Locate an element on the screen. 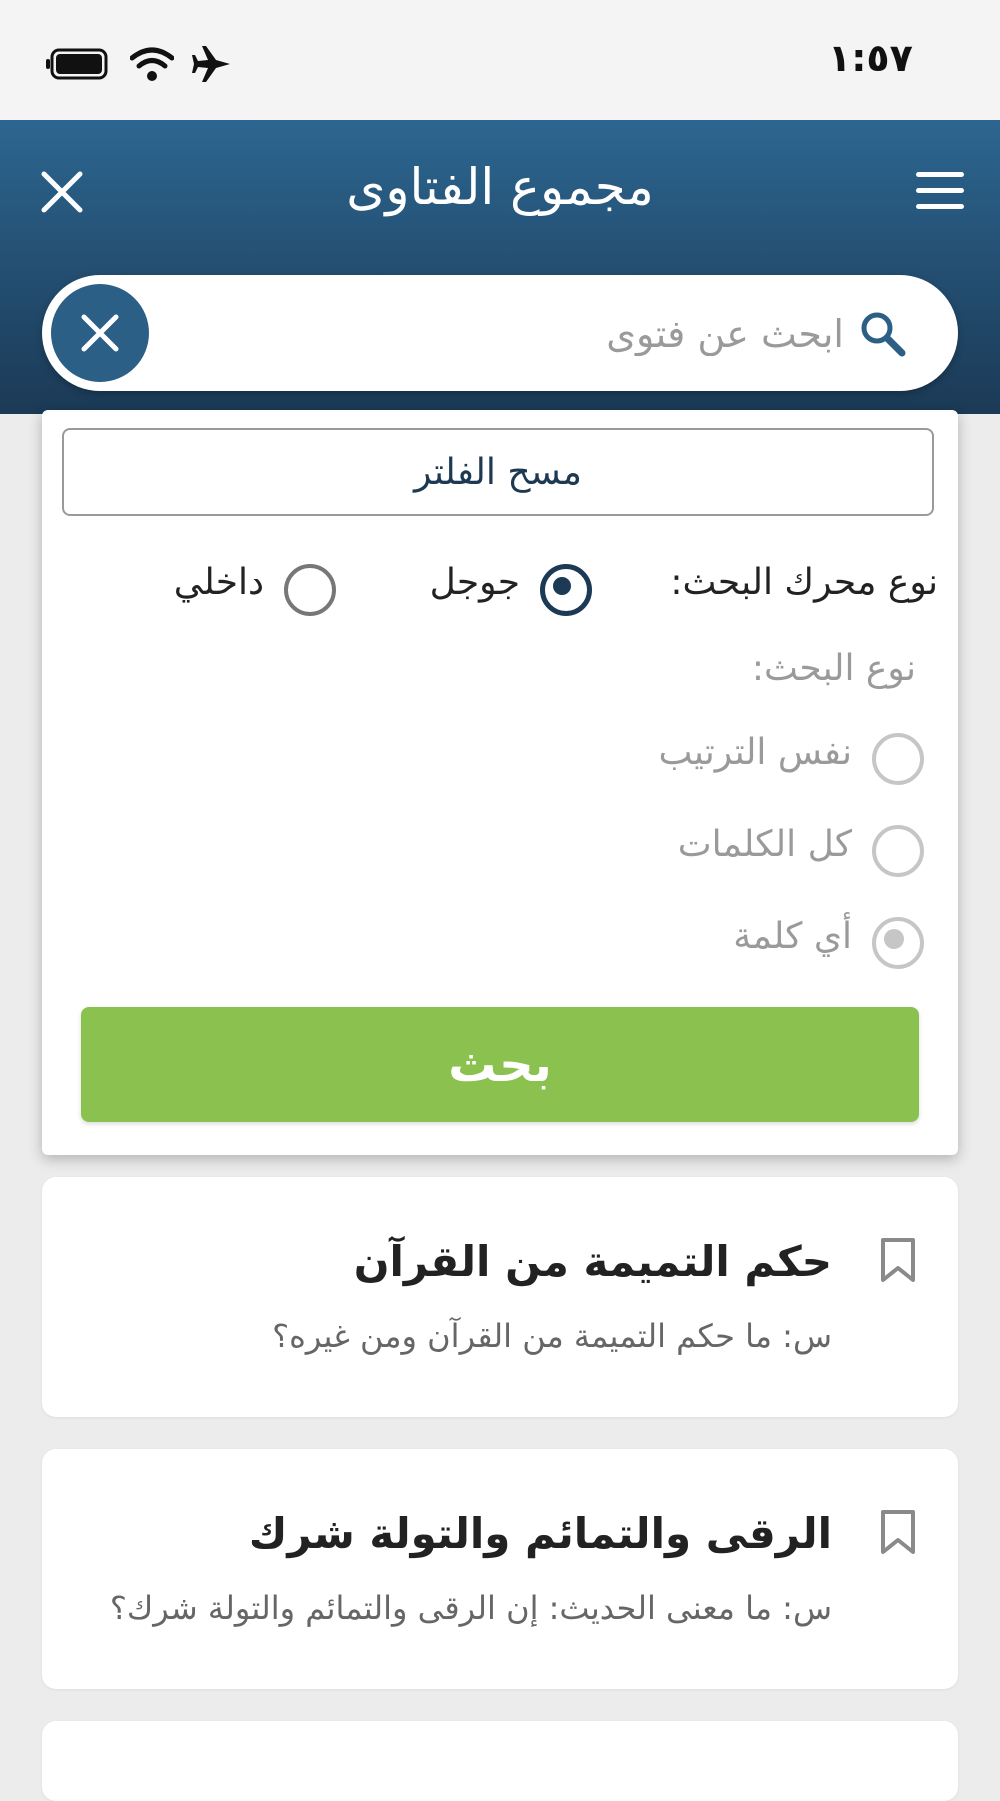 This screenshot has height=1801, width=1000. search-type-label: نوع البحث: is located at coordinates (833, 668).